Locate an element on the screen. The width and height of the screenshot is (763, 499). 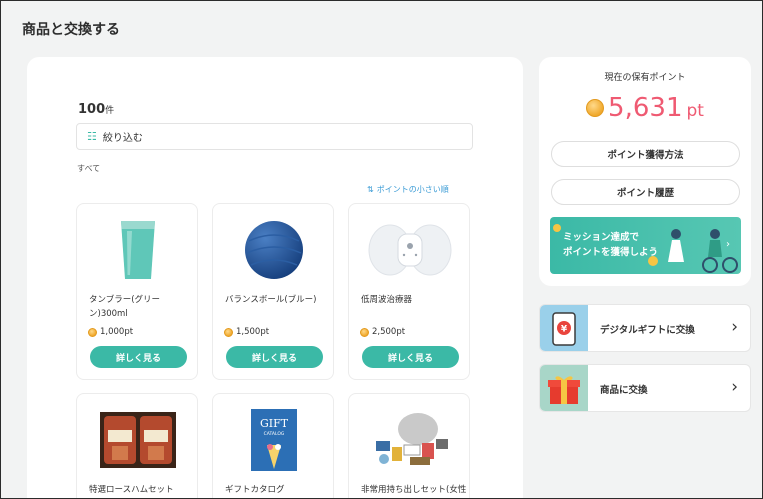
result-count: 100件 is located at coordinates (96, 109).